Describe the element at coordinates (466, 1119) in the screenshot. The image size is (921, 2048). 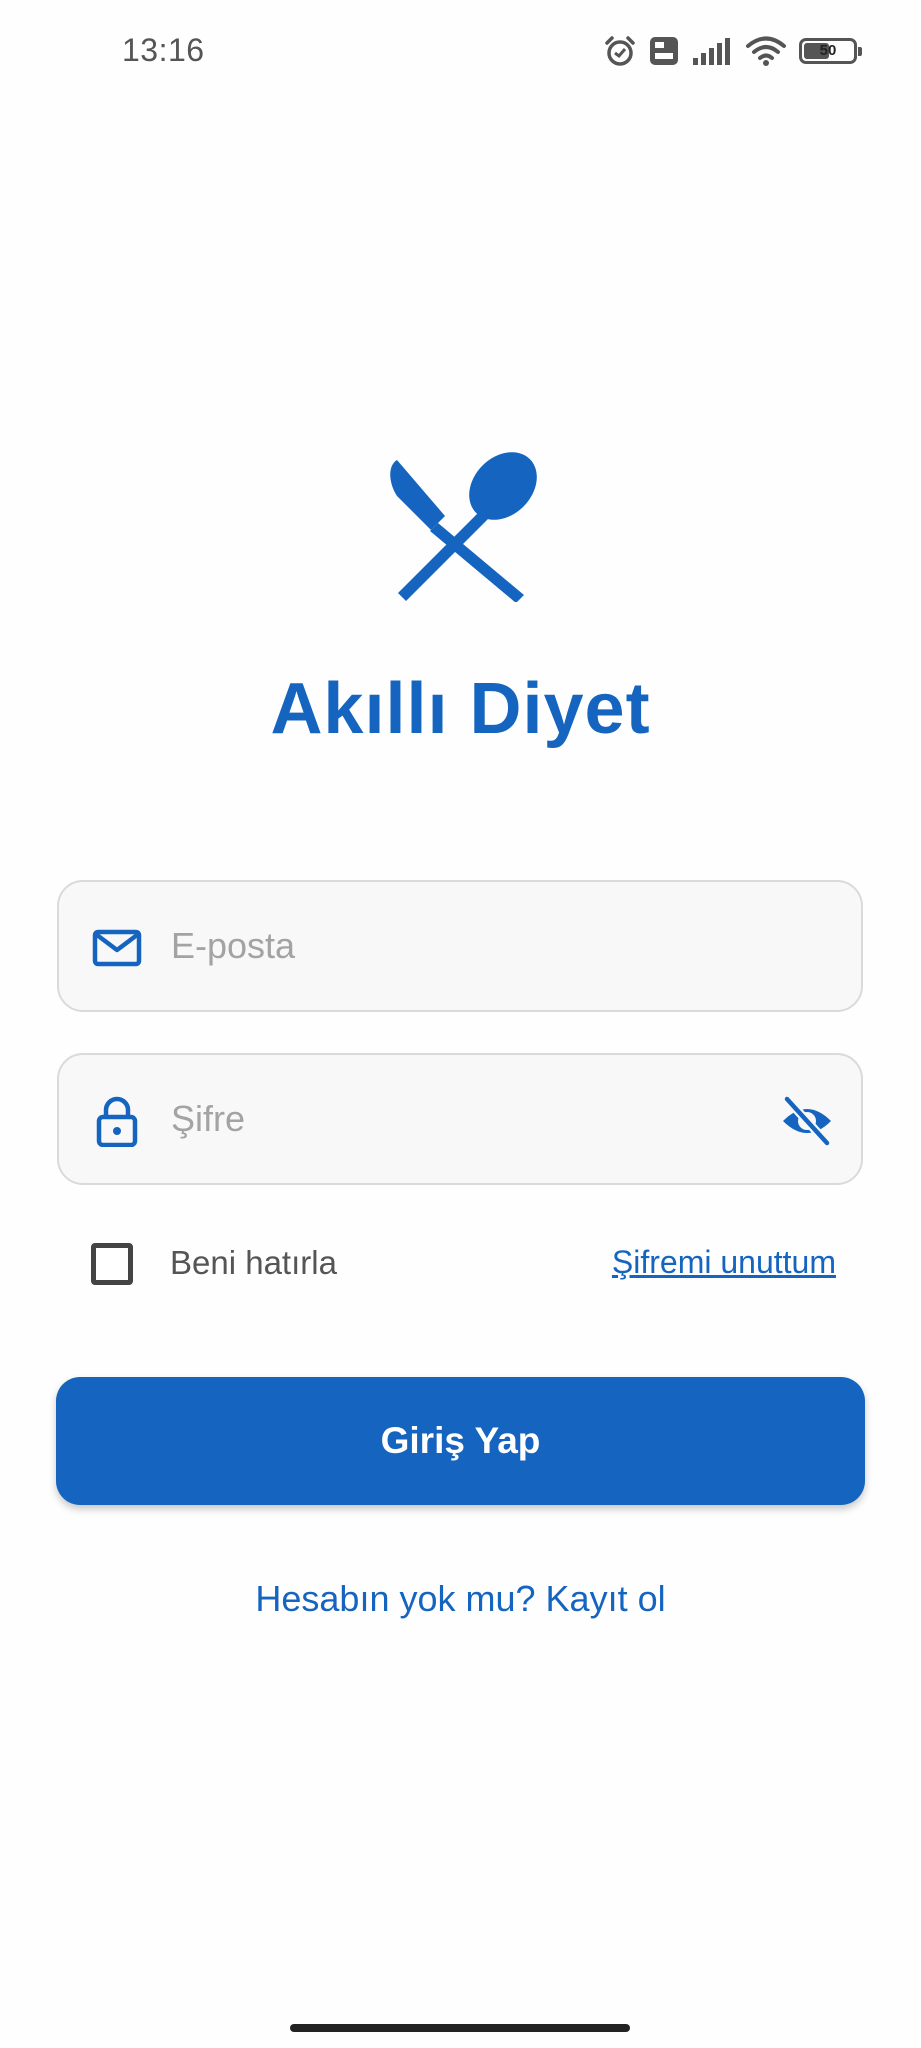
I see `password-input` at that location.